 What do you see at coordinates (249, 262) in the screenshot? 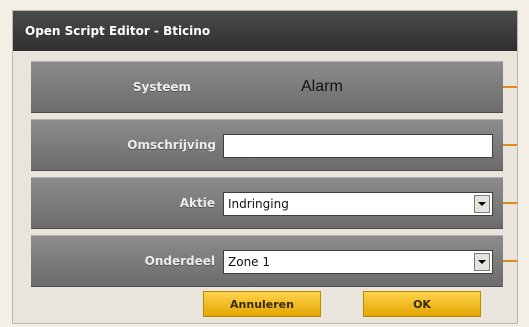
I see `onderdeel-selected-value: Zone 1` at bounding box center [249, 262].